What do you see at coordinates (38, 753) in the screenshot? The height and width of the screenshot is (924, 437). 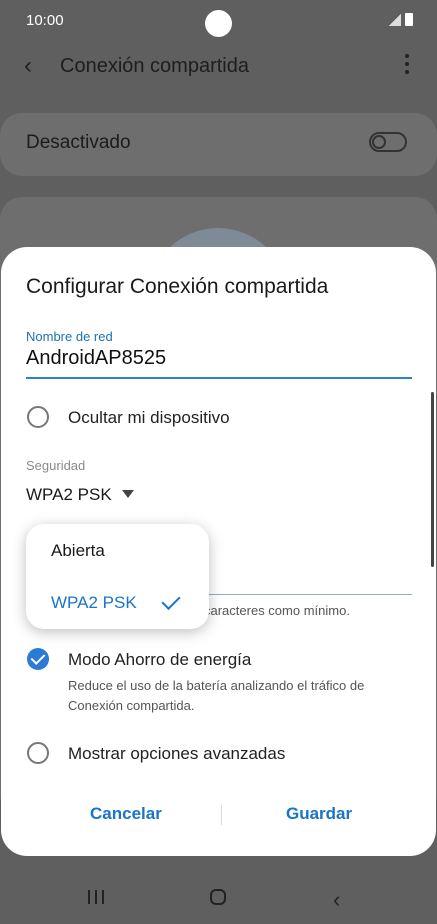 I see `advanced-options-checkbox` at bounding box center [38, 753].